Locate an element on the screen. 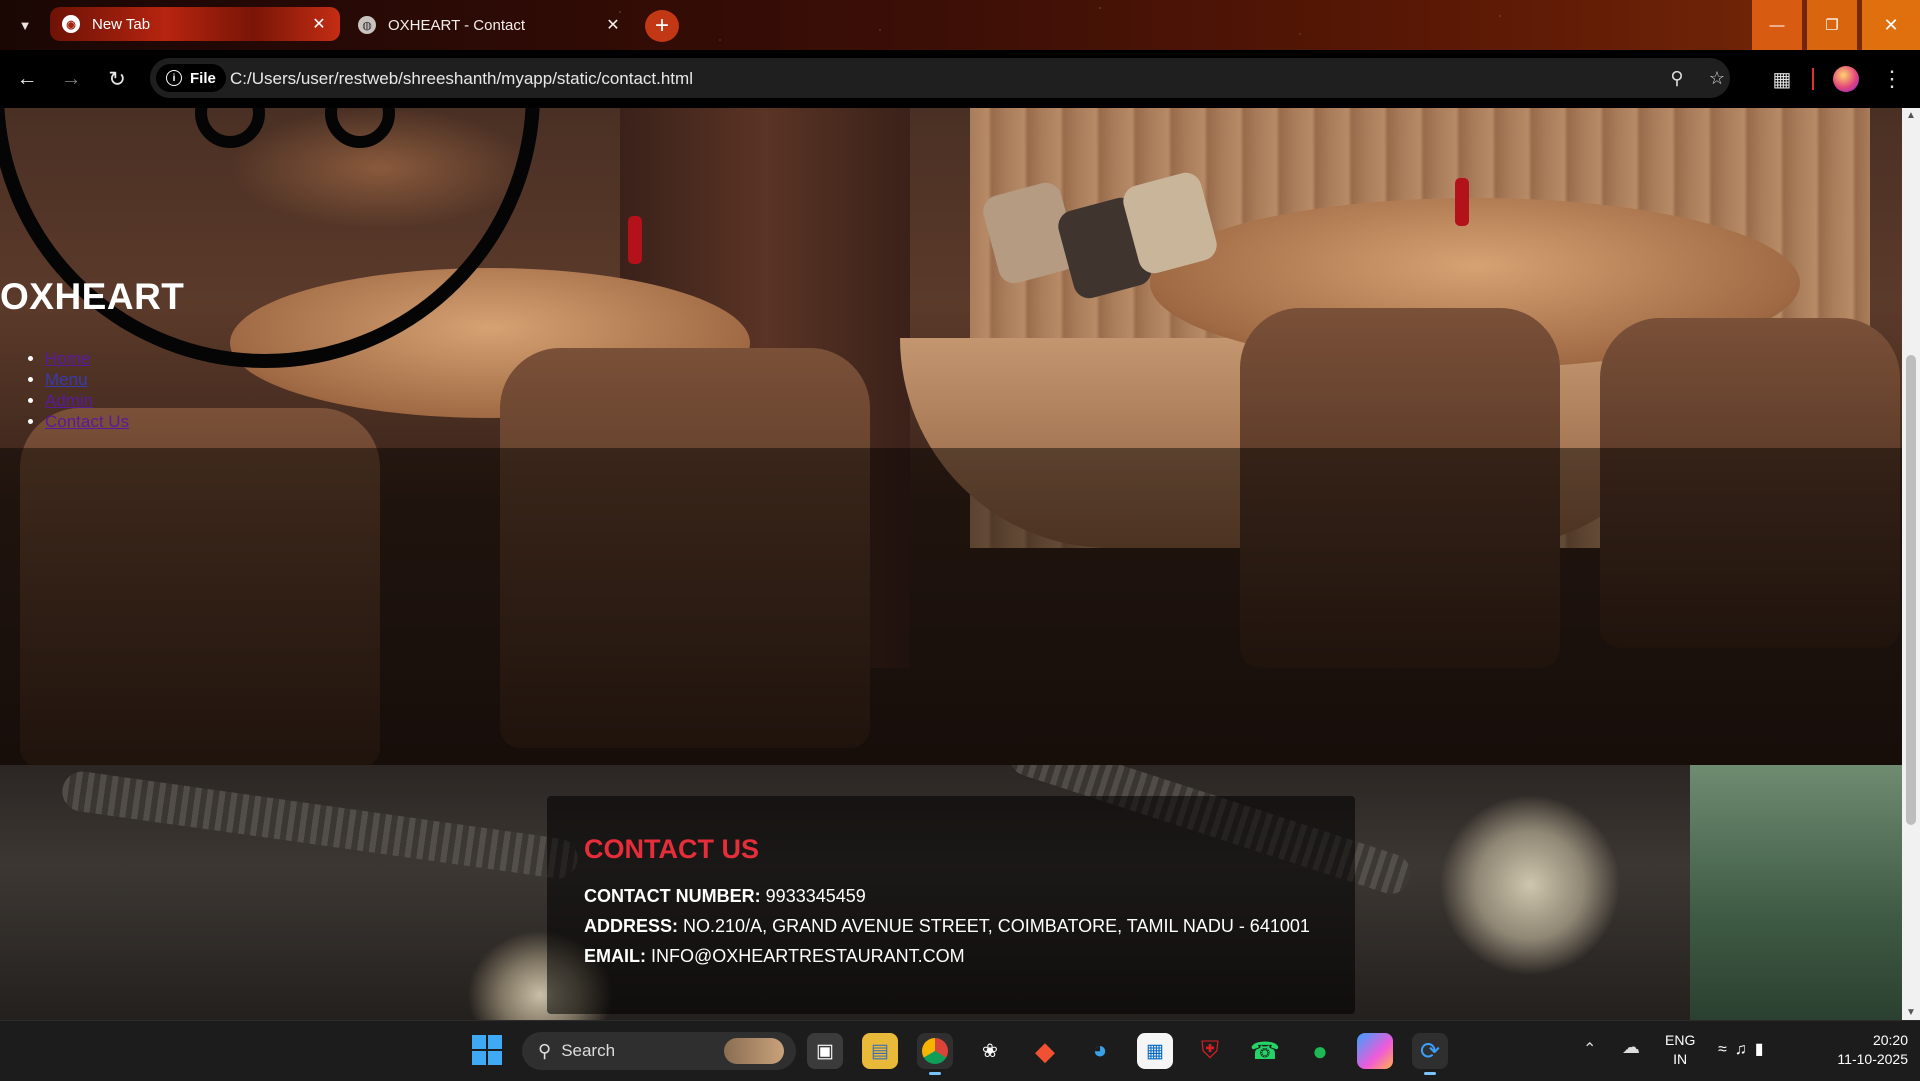 The width and height of the screenshot is (1920, 1081). nav-item-admin: Admin is located at coordinates (87, 400).